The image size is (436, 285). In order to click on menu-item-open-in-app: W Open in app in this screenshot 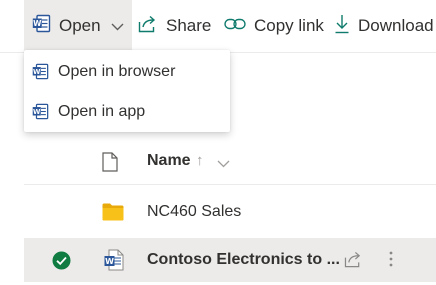, I will do `click(127, 112)`.